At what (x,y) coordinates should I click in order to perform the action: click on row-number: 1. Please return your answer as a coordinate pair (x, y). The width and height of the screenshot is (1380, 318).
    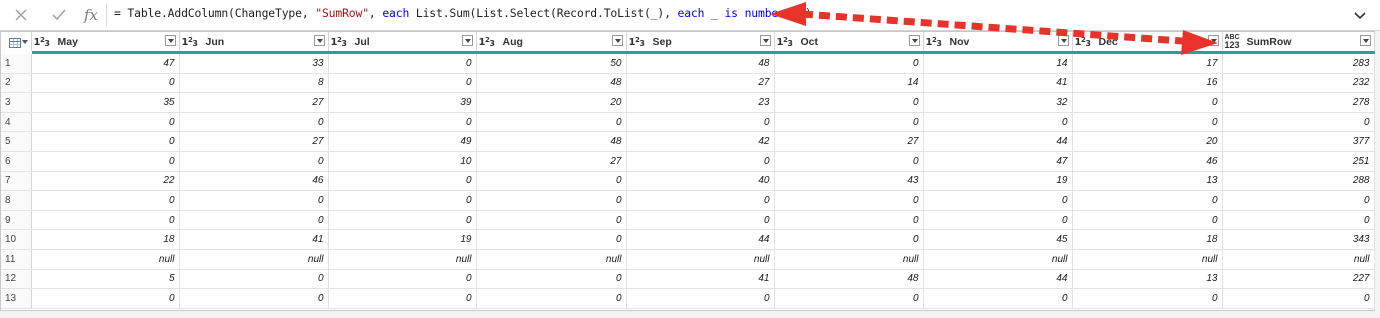
    Looking at the image, I should click on (16, 63).